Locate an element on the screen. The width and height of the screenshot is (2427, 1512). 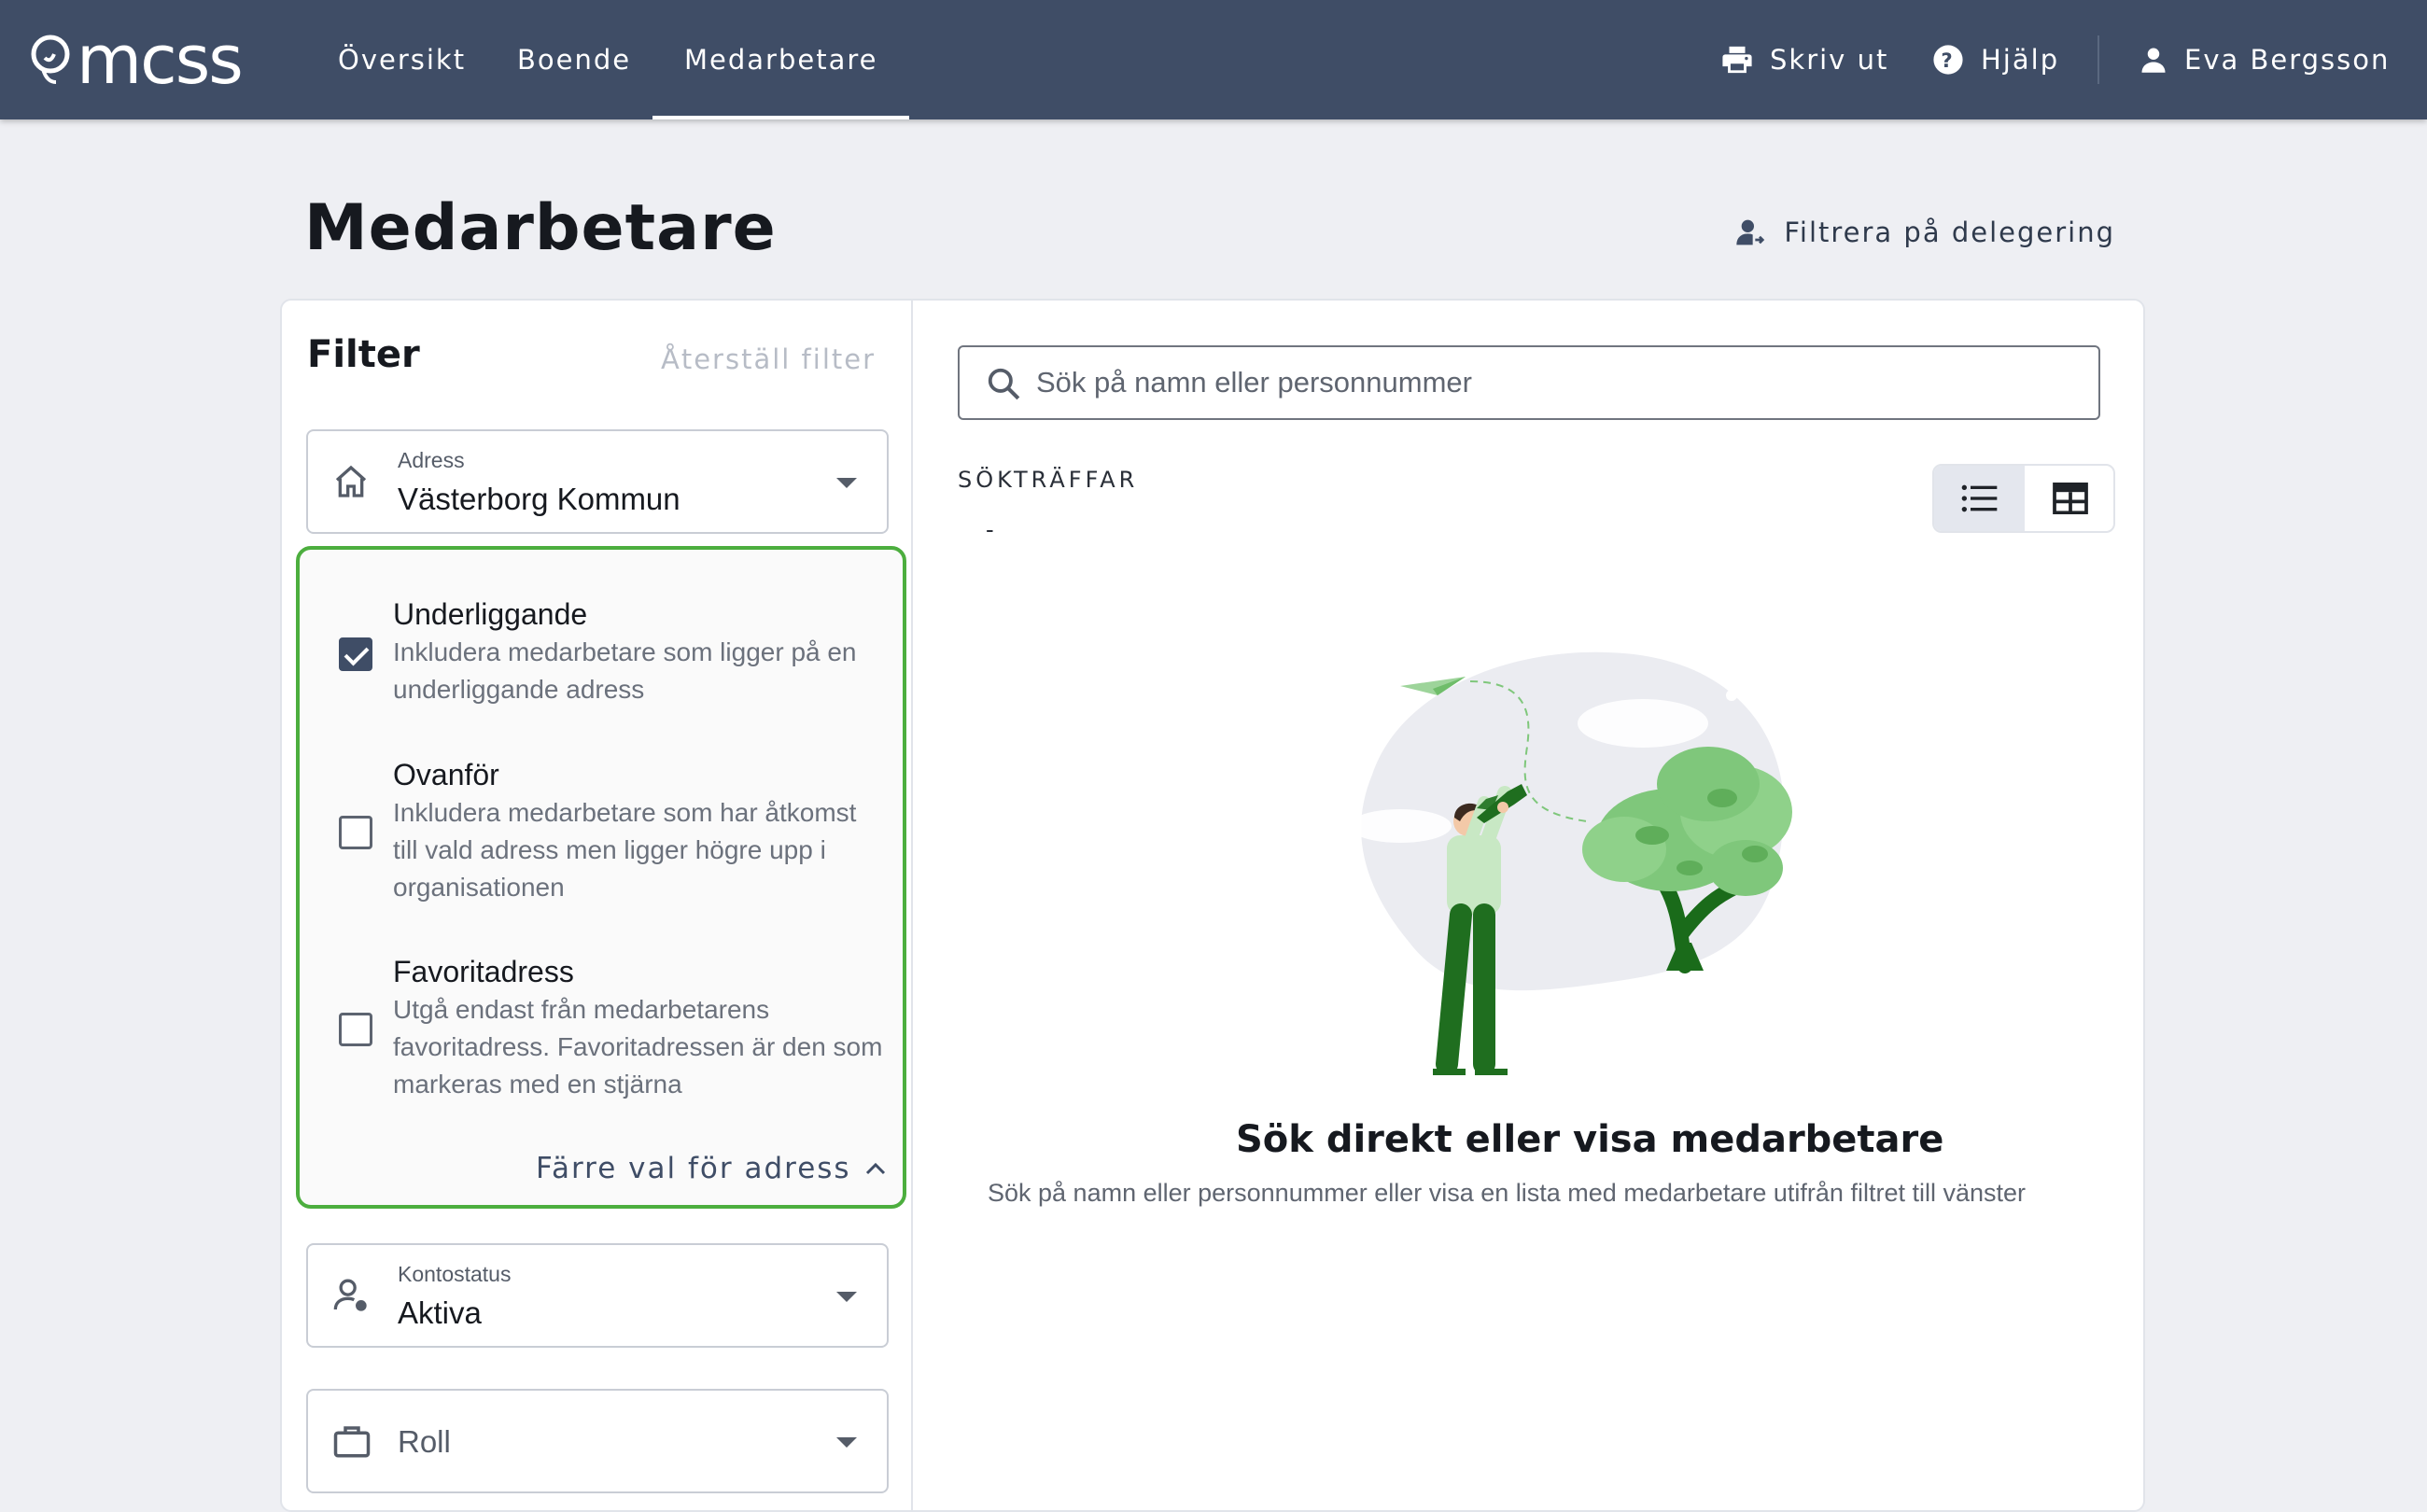
print-button: Skriv ut is located at coordinates (1804, 59).